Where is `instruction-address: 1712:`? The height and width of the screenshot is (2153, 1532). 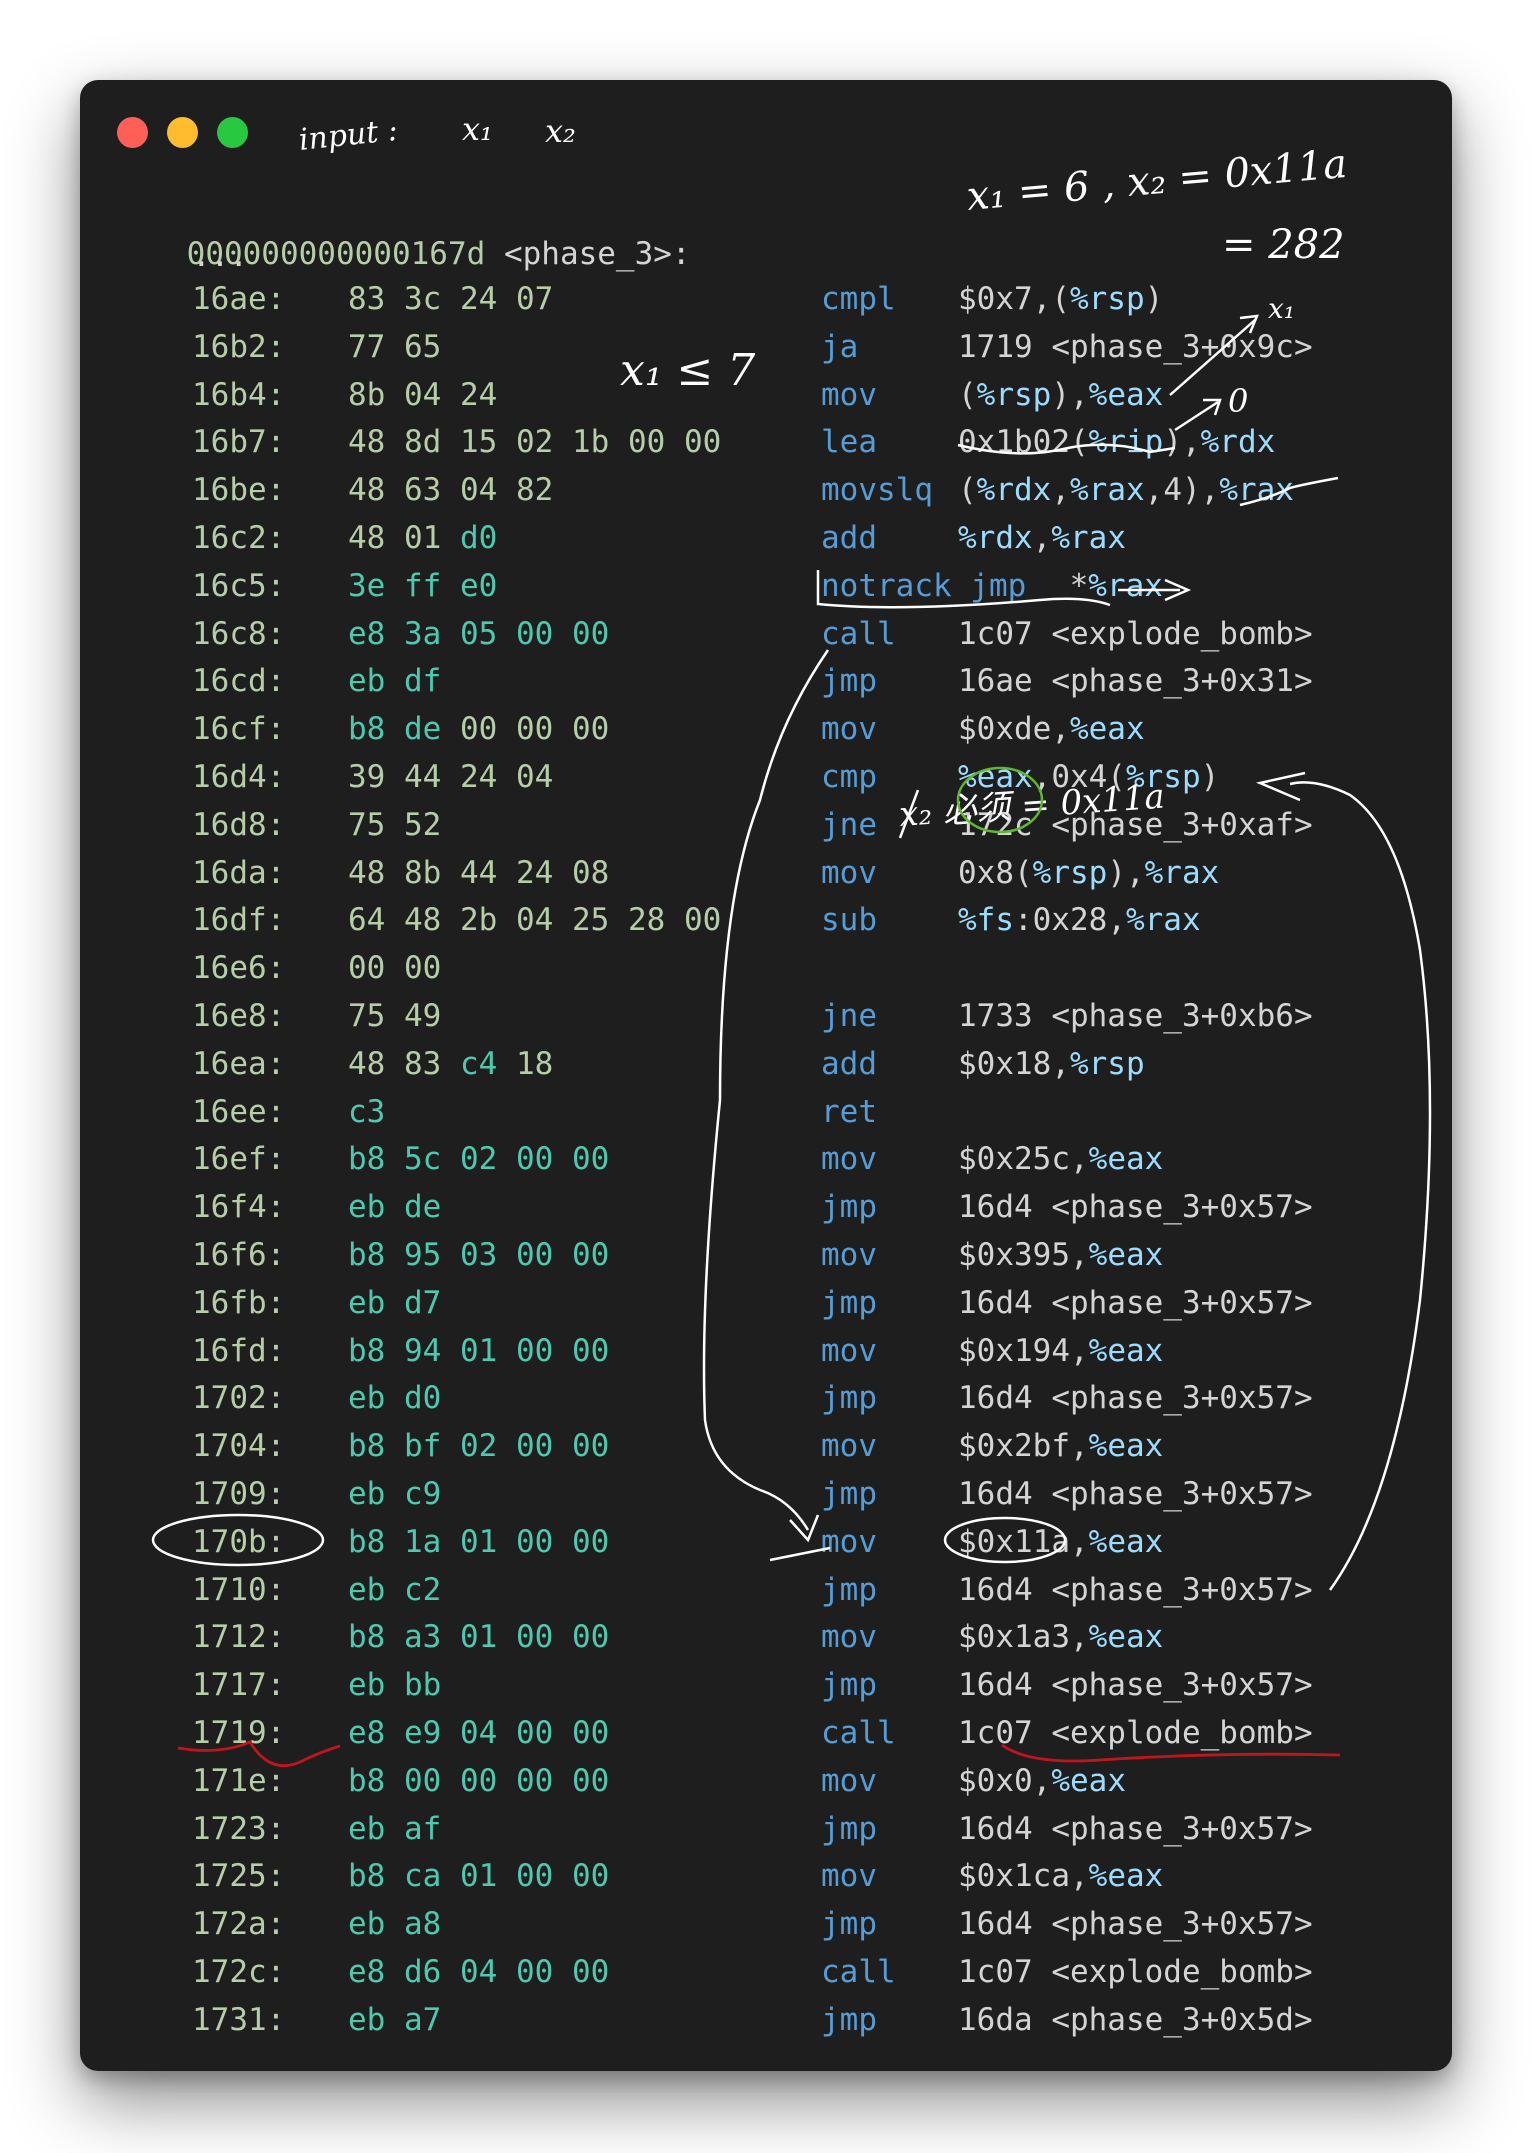 instruction-address: 1712: is located at coordinates (239, 1637).